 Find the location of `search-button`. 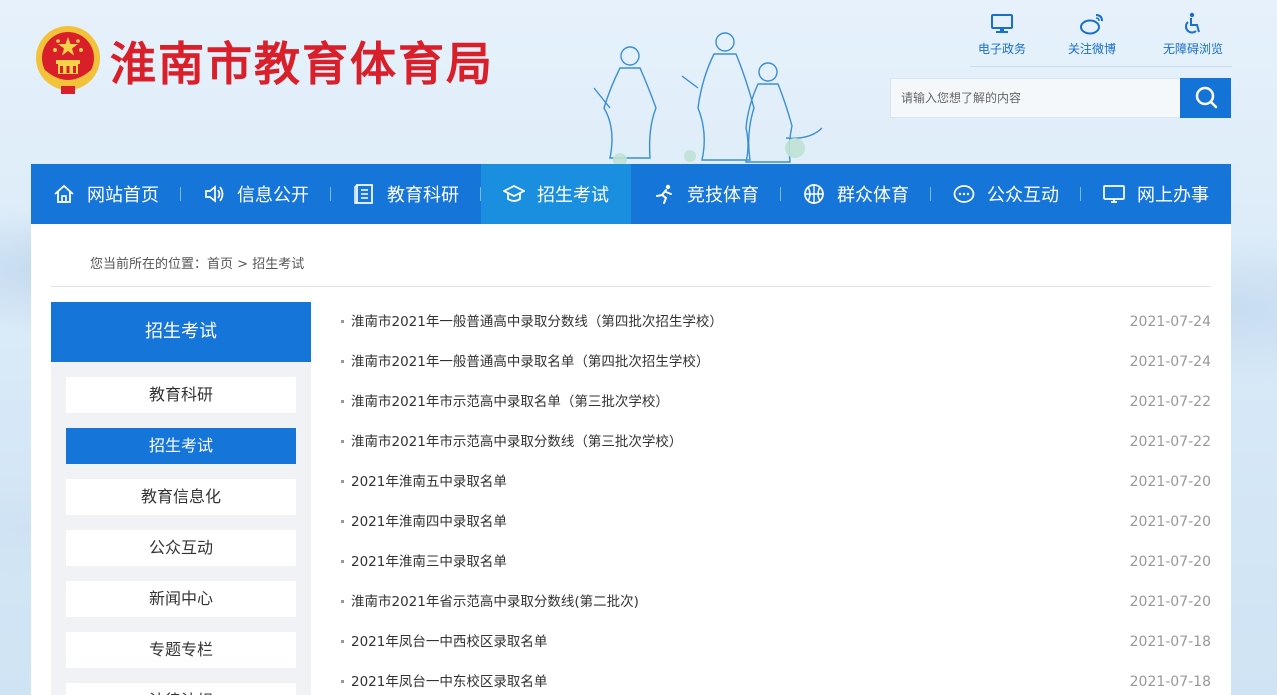

search-button is located at coordinates (1205, 98).